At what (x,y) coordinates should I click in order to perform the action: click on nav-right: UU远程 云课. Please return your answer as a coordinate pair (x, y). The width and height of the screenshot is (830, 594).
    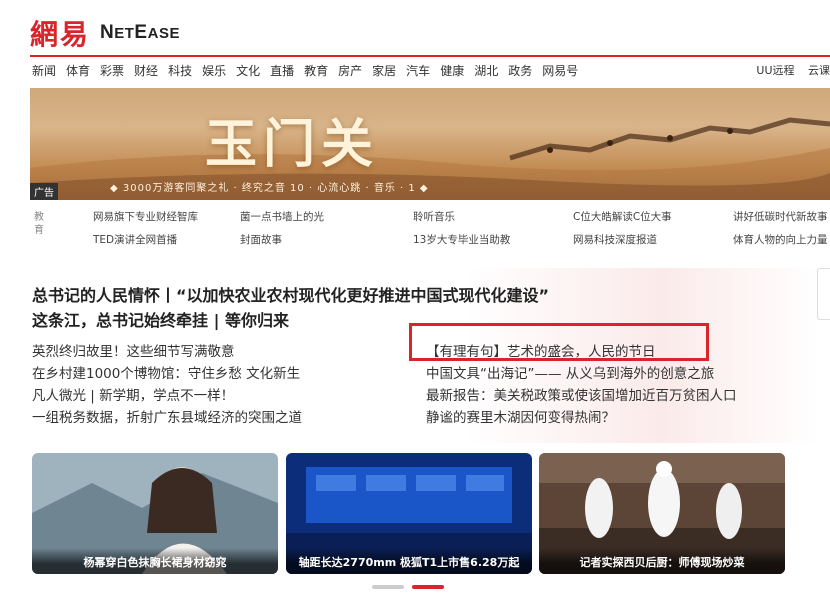
    Looking at the image, I should click on (788, 70).